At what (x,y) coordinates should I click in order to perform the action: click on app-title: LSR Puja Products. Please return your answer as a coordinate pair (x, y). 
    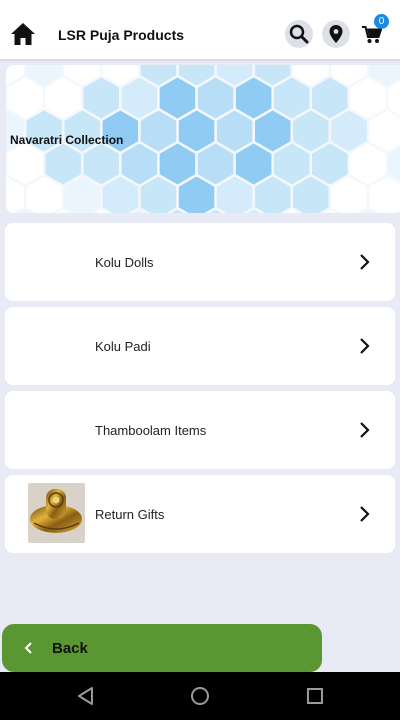
    Looking at the image, I should click on (121, 35).